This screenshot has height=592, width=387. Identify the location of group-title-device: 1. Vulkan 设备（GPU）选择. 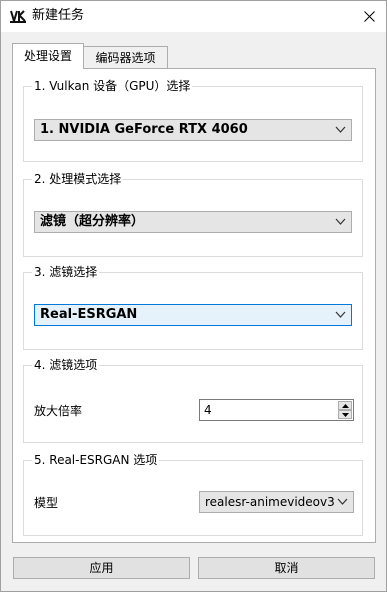
(112, 86).